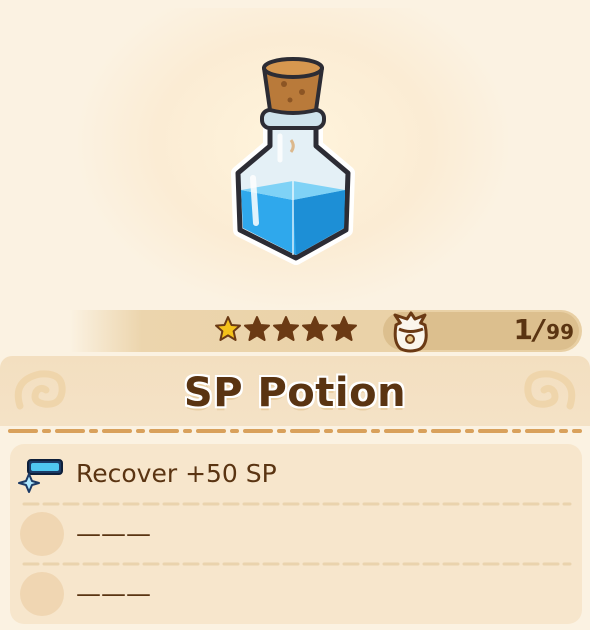 This screenshot has height=630, width=590. I want to click on quantity-current: 1, so click(523, 329).